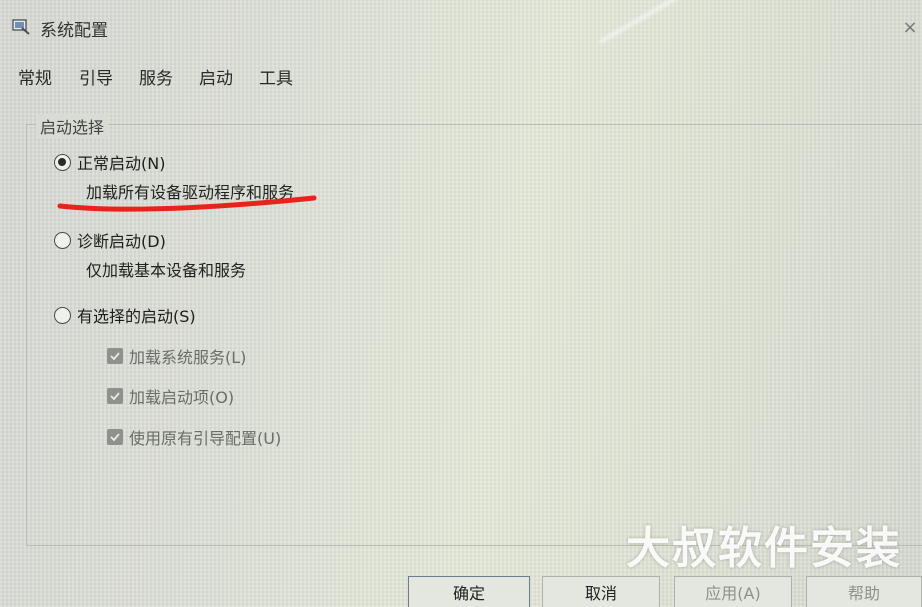 Image resolution: width=922 pixels, height=607 pixels. I want to click on tab-startup: 启动, so click(216, 76).